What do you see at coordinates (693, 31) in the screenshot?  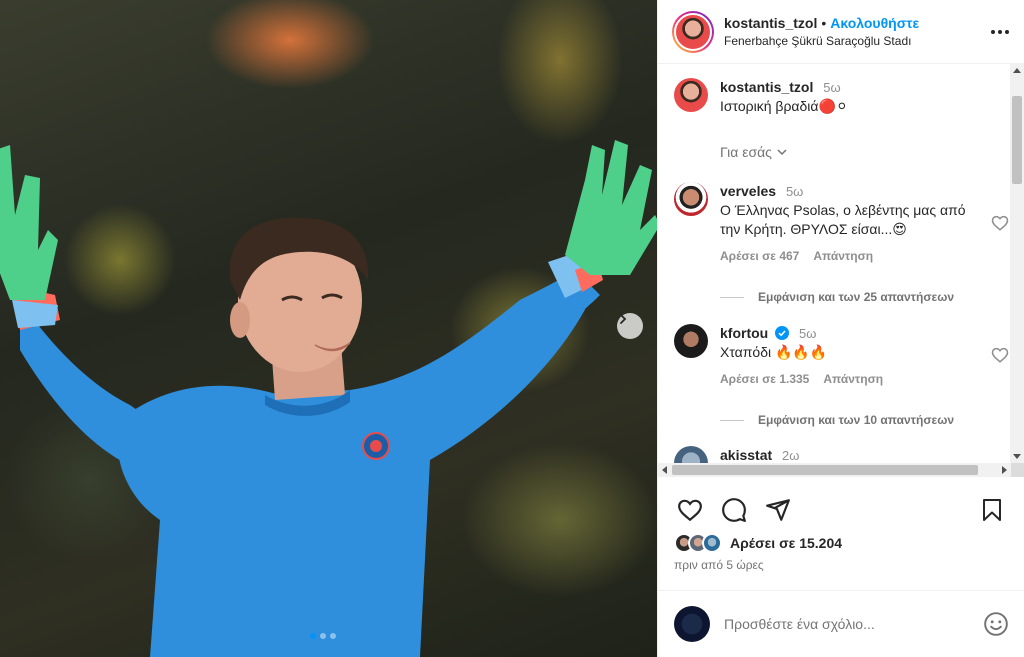 I see `author-avatar` at bounding box center [693, 31].